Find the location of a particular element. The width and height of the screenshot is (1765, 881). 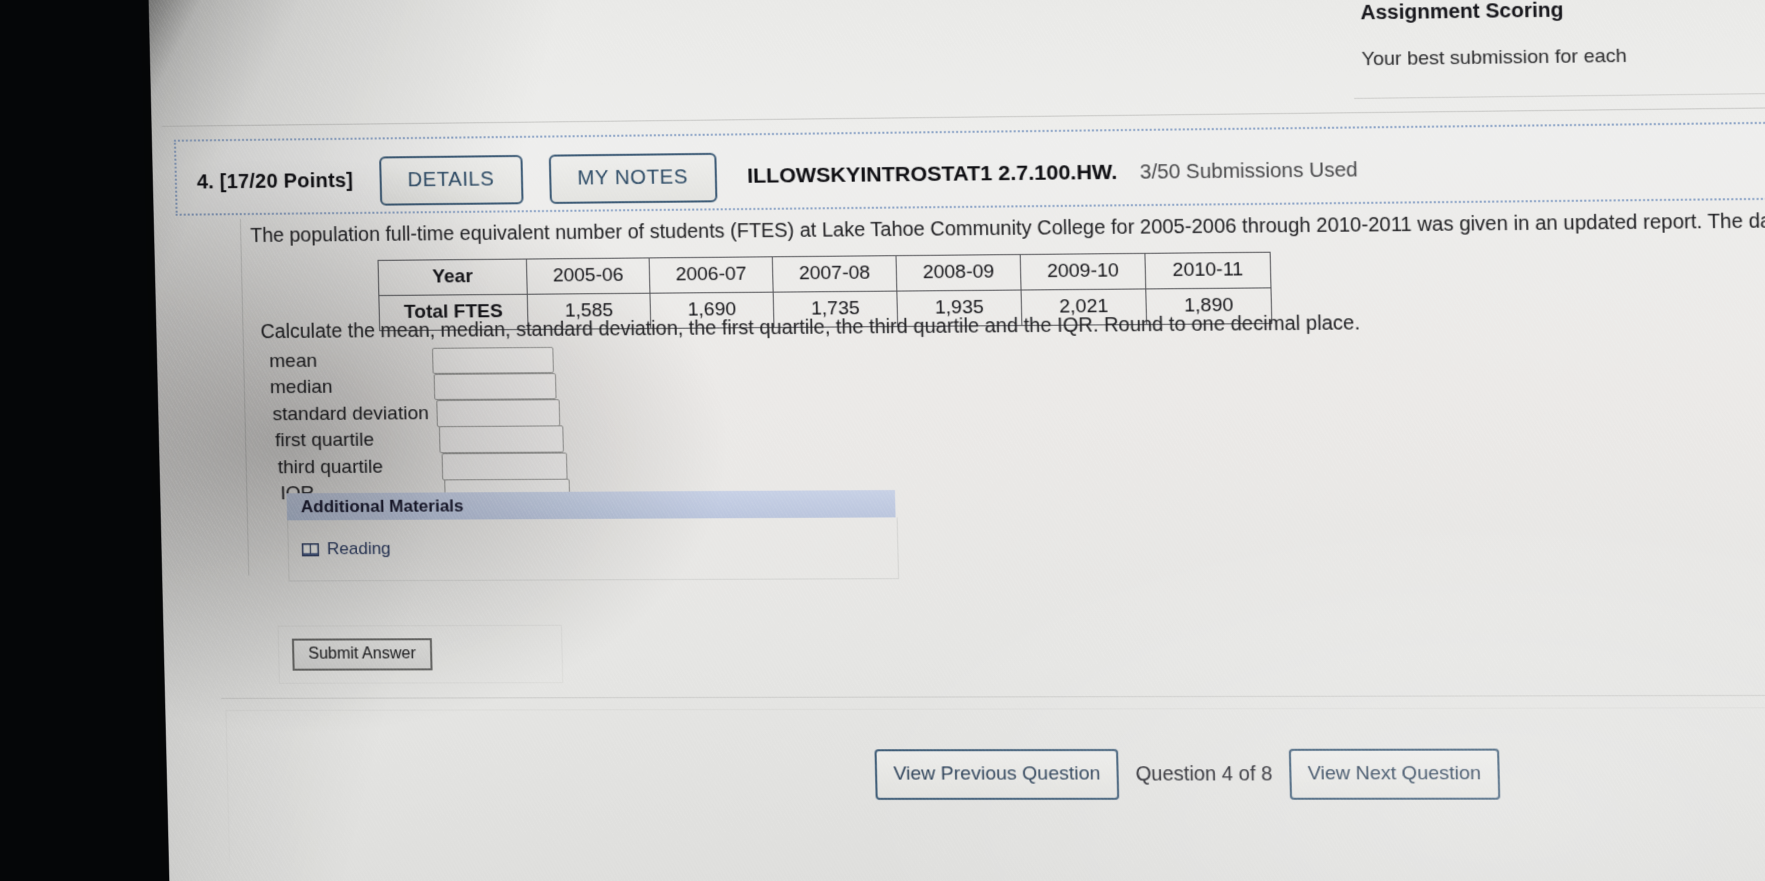

answer-label-third-quartile: third quartile is located at coordinates (330, 467).